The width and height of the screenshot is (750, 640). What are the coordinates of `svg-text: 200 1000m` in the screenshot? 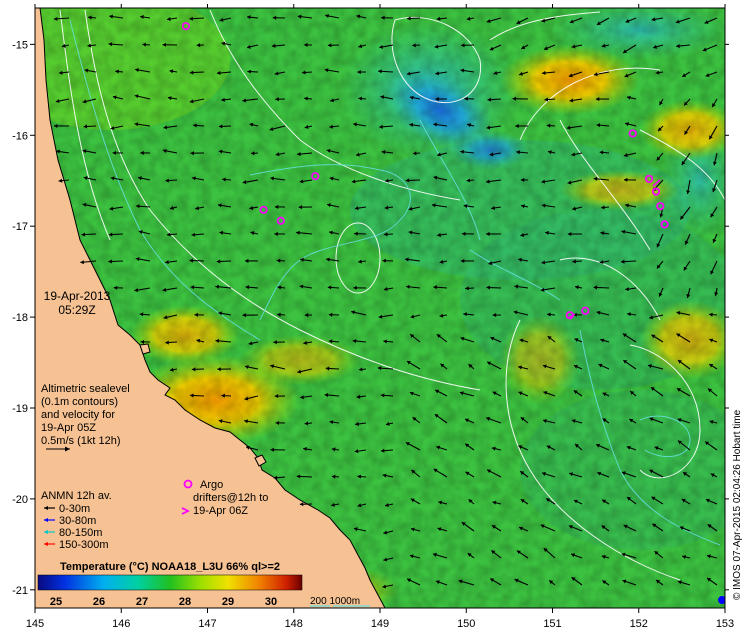 It's located at (335, 601).